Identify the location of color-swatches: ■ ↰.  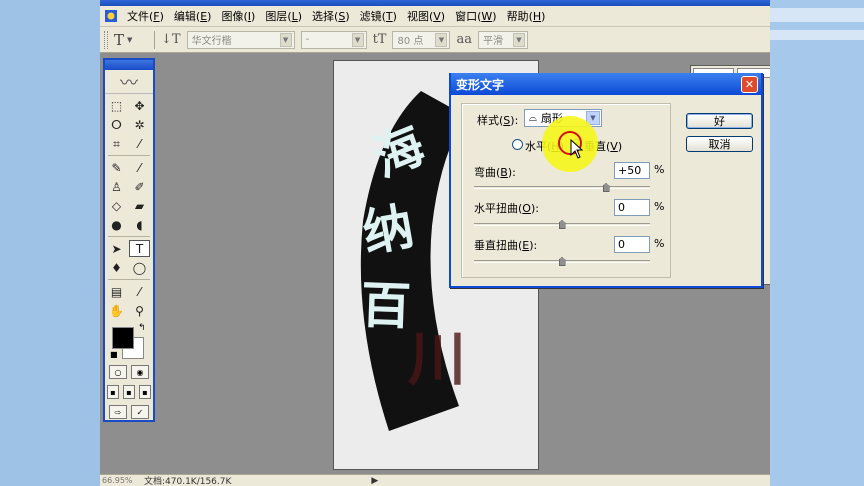
(129, 341).